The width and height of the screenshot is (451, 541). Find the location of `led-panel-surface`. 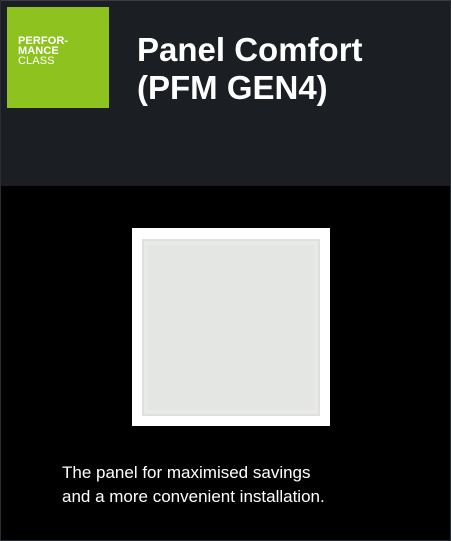

led-panel-surface is located at coordinates (231, 327).